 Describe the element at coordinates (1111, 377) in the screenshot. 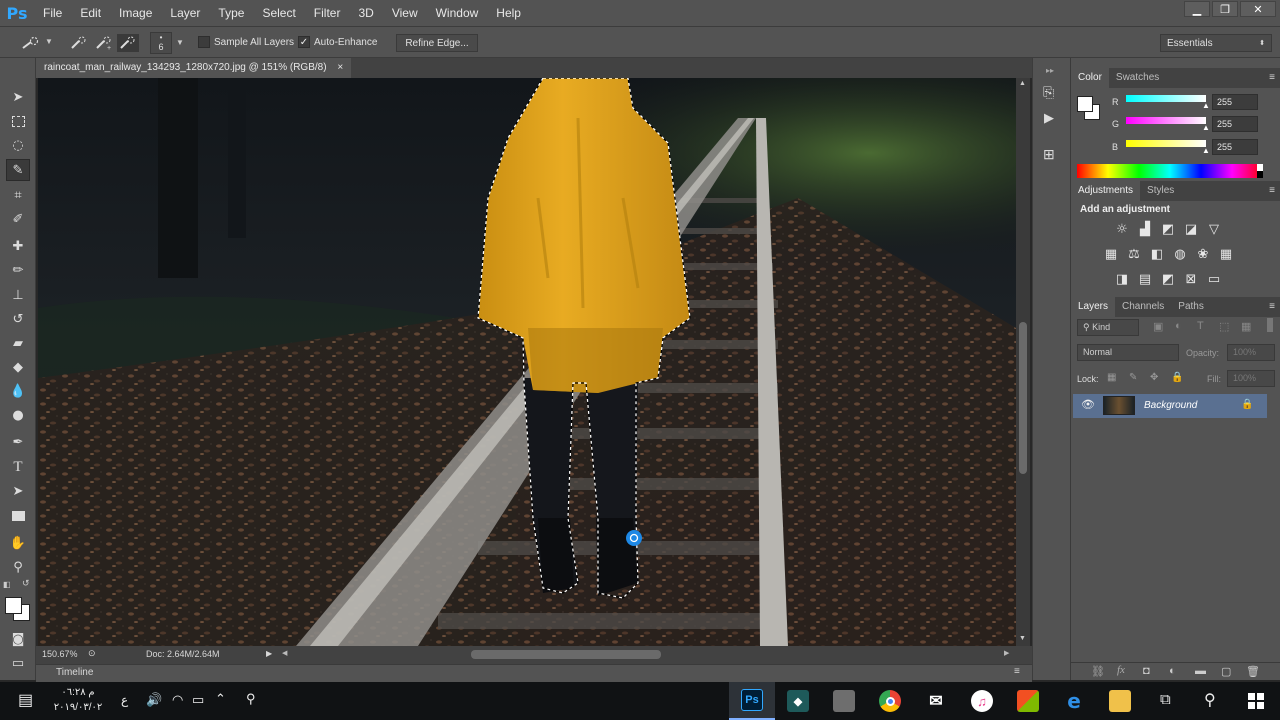

I see `lock-transparent-icon: ▦` at that location.